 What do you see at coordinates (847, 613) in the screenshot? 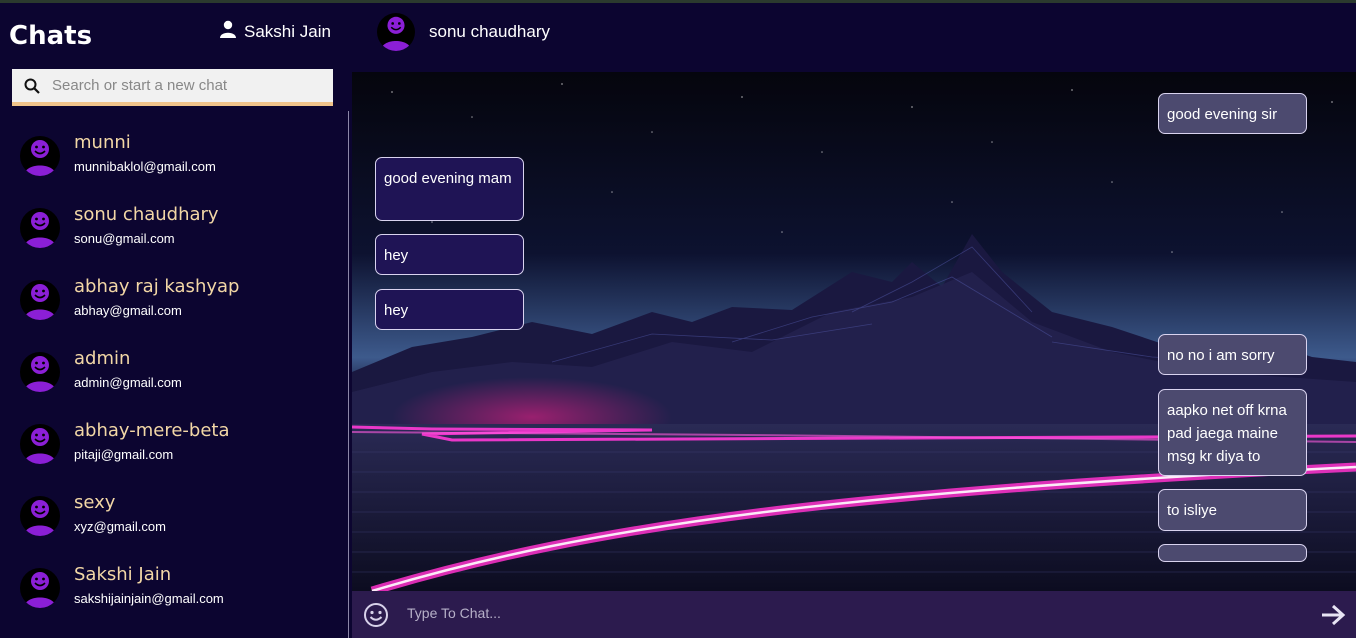
I see `message-input` at bounding box center [847, 613].